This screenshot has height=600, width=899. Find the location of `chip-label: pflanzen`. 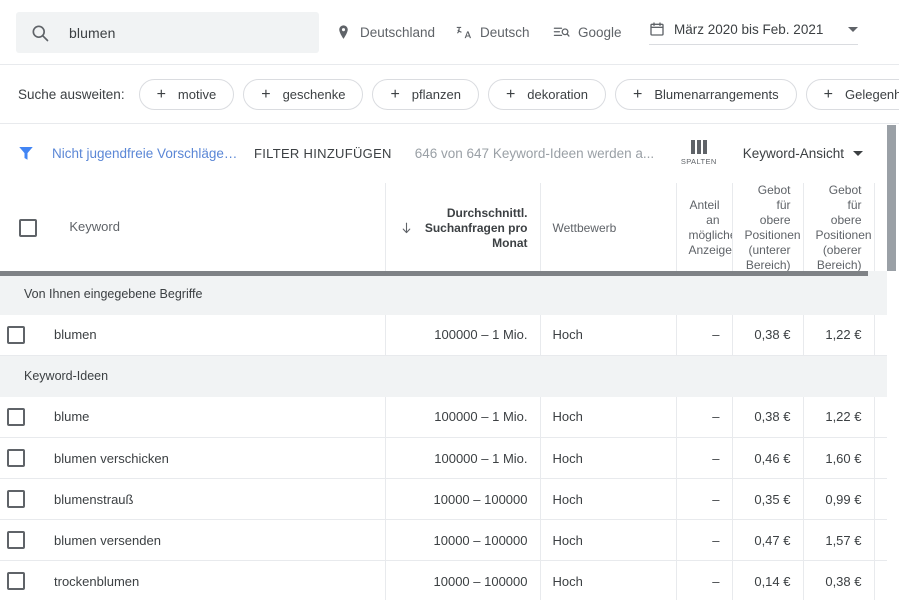

chip-label: pflanzen is located at coordinates (436, 94).